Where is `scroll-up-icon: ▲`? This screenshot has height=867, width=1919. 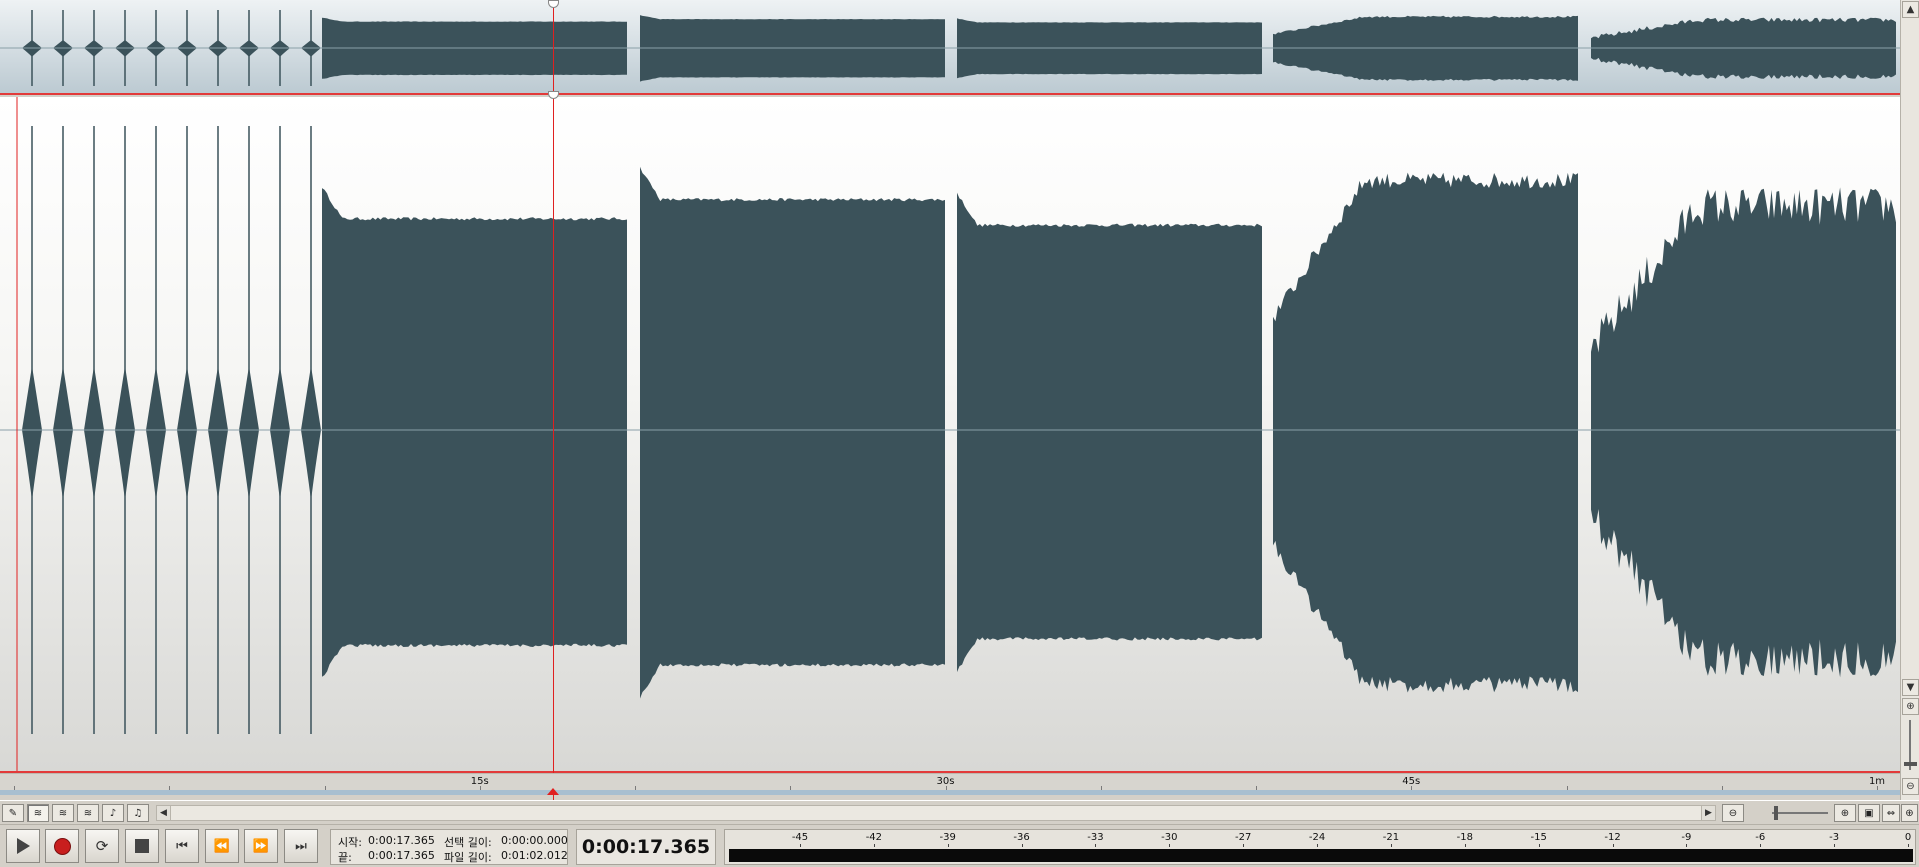
scroll-up-icon: ▲ is located at coordinates (1910, 9).